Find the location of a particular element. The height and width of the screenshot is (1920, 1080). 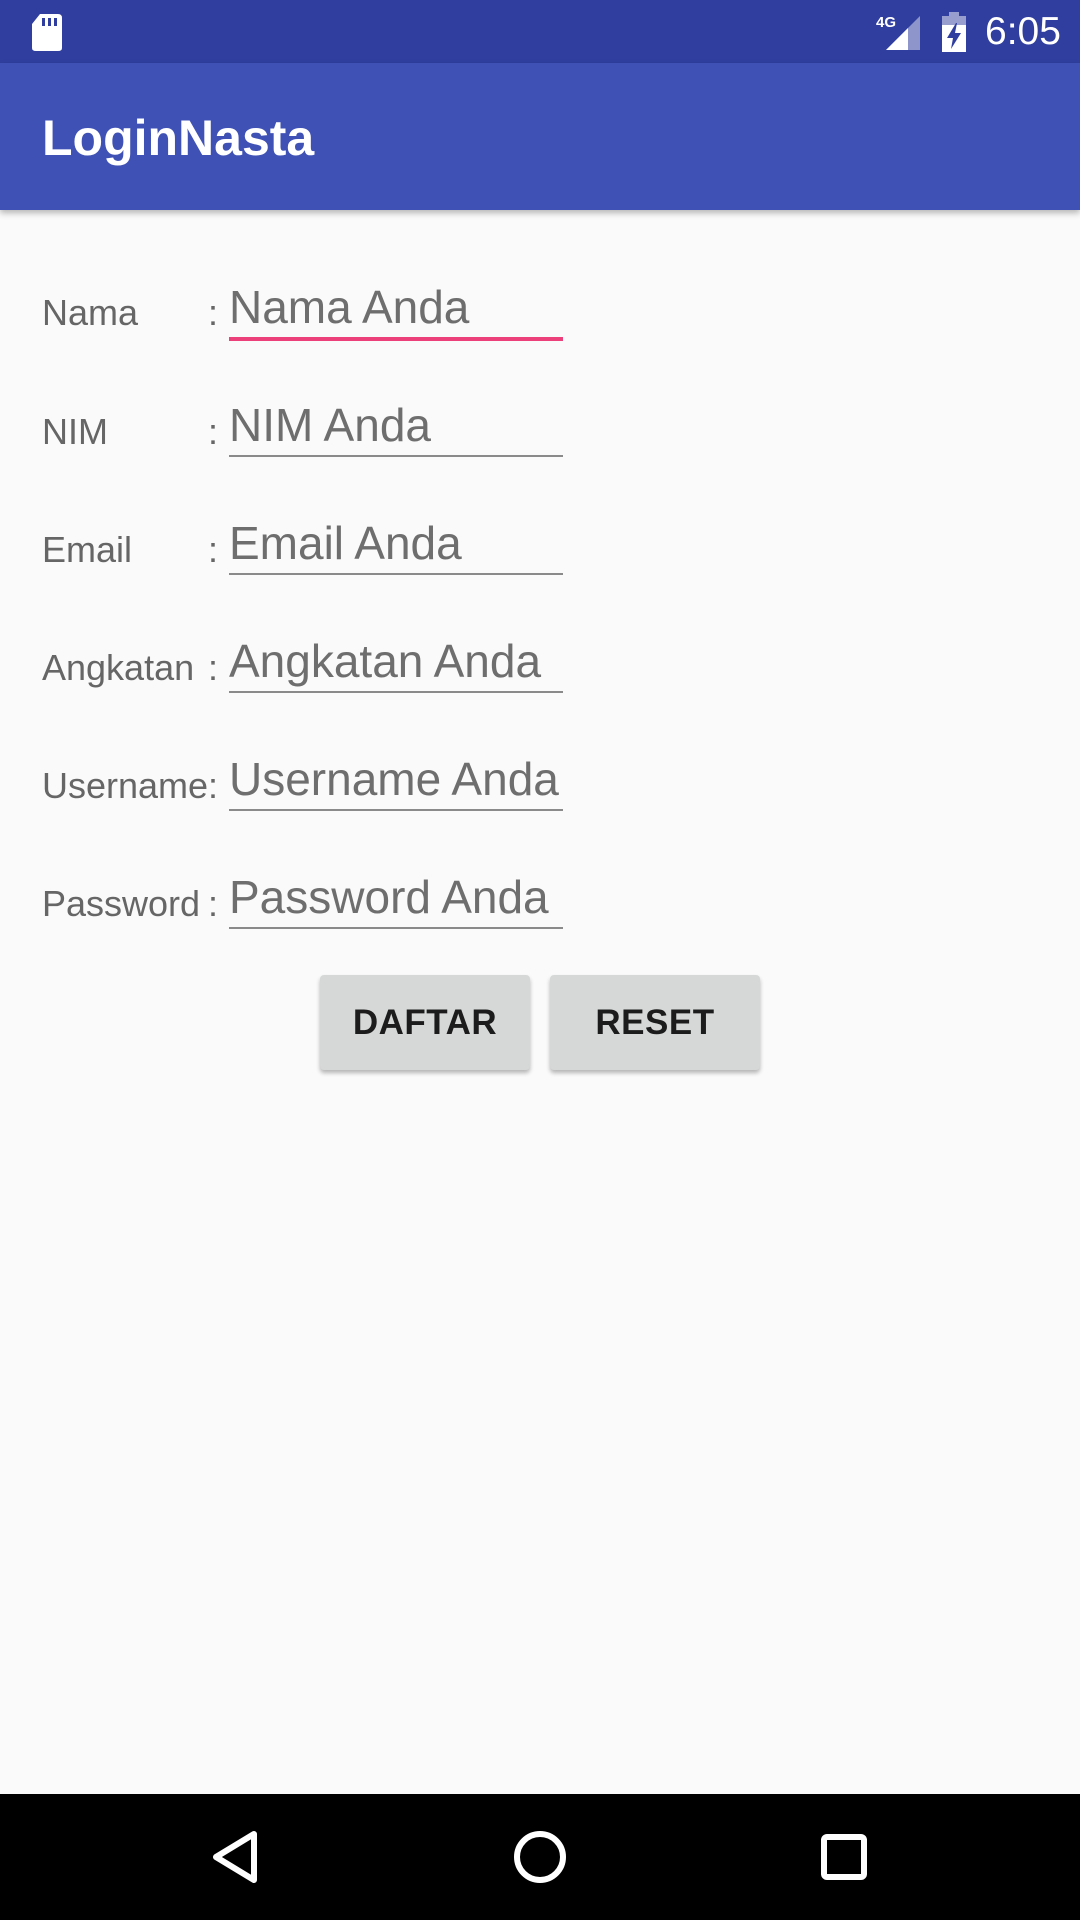

status-bar: 4G 6:05 is located at coordinates (540, 31).